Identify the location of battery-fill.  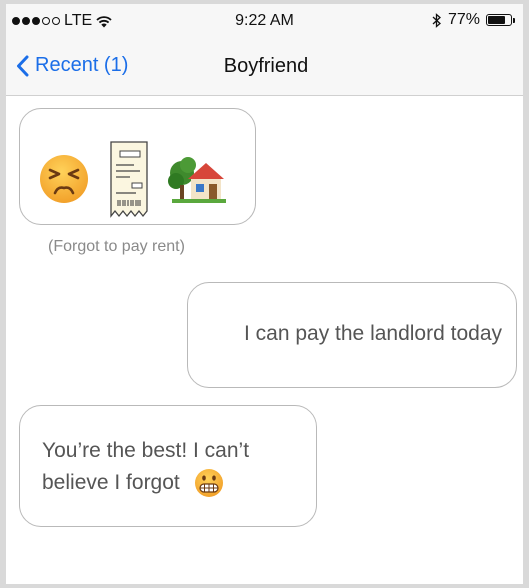
(496, 20).